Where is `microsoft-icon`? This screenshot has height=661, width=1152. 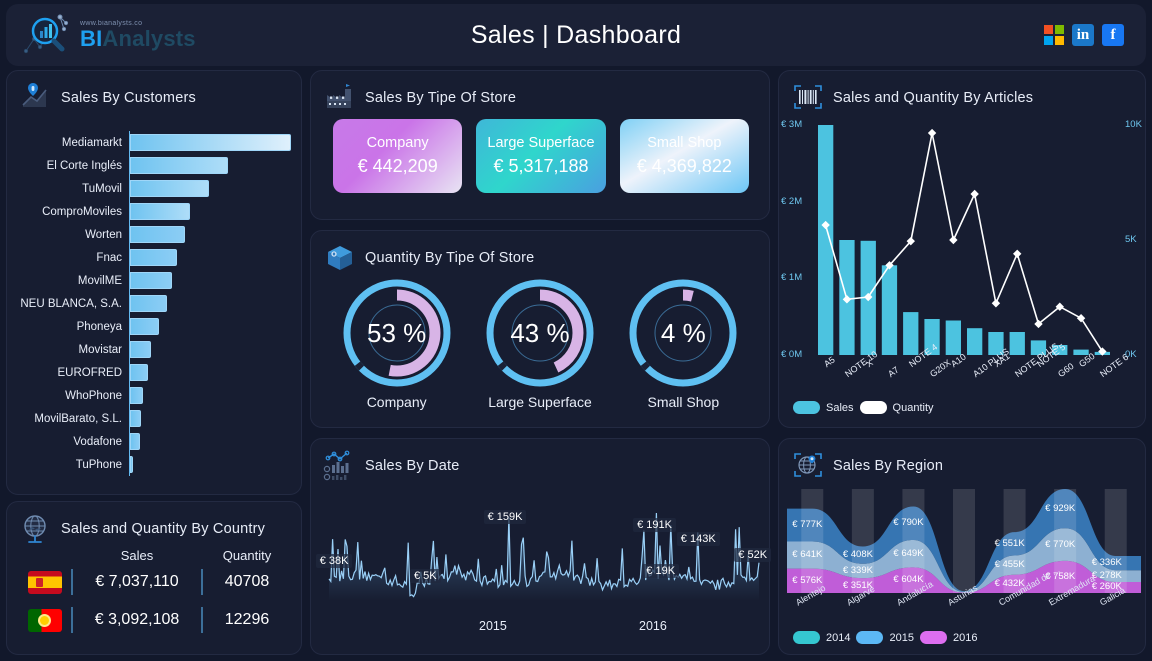 microsoft-icon is located at coordinates (1054, 35).